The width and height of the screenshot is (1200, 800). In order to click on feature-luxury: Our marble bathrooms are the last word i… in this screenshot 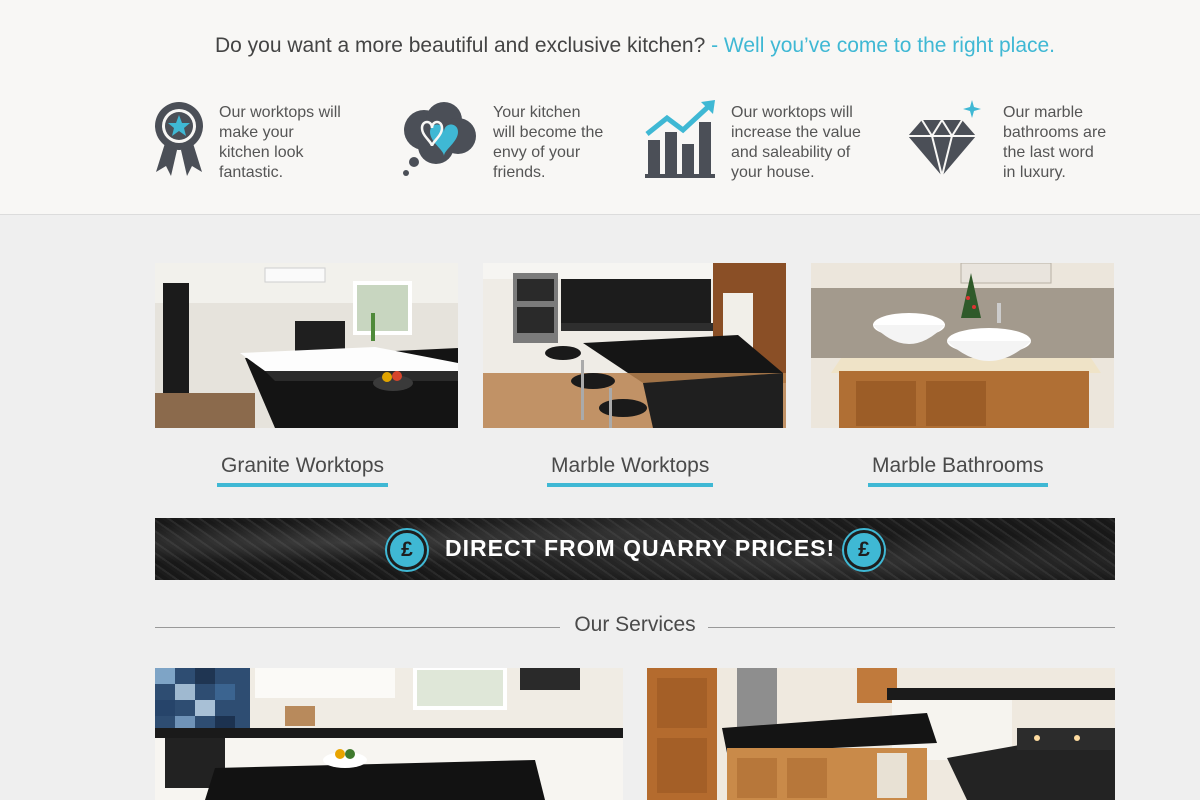, I will do `click(1018, 145)`.